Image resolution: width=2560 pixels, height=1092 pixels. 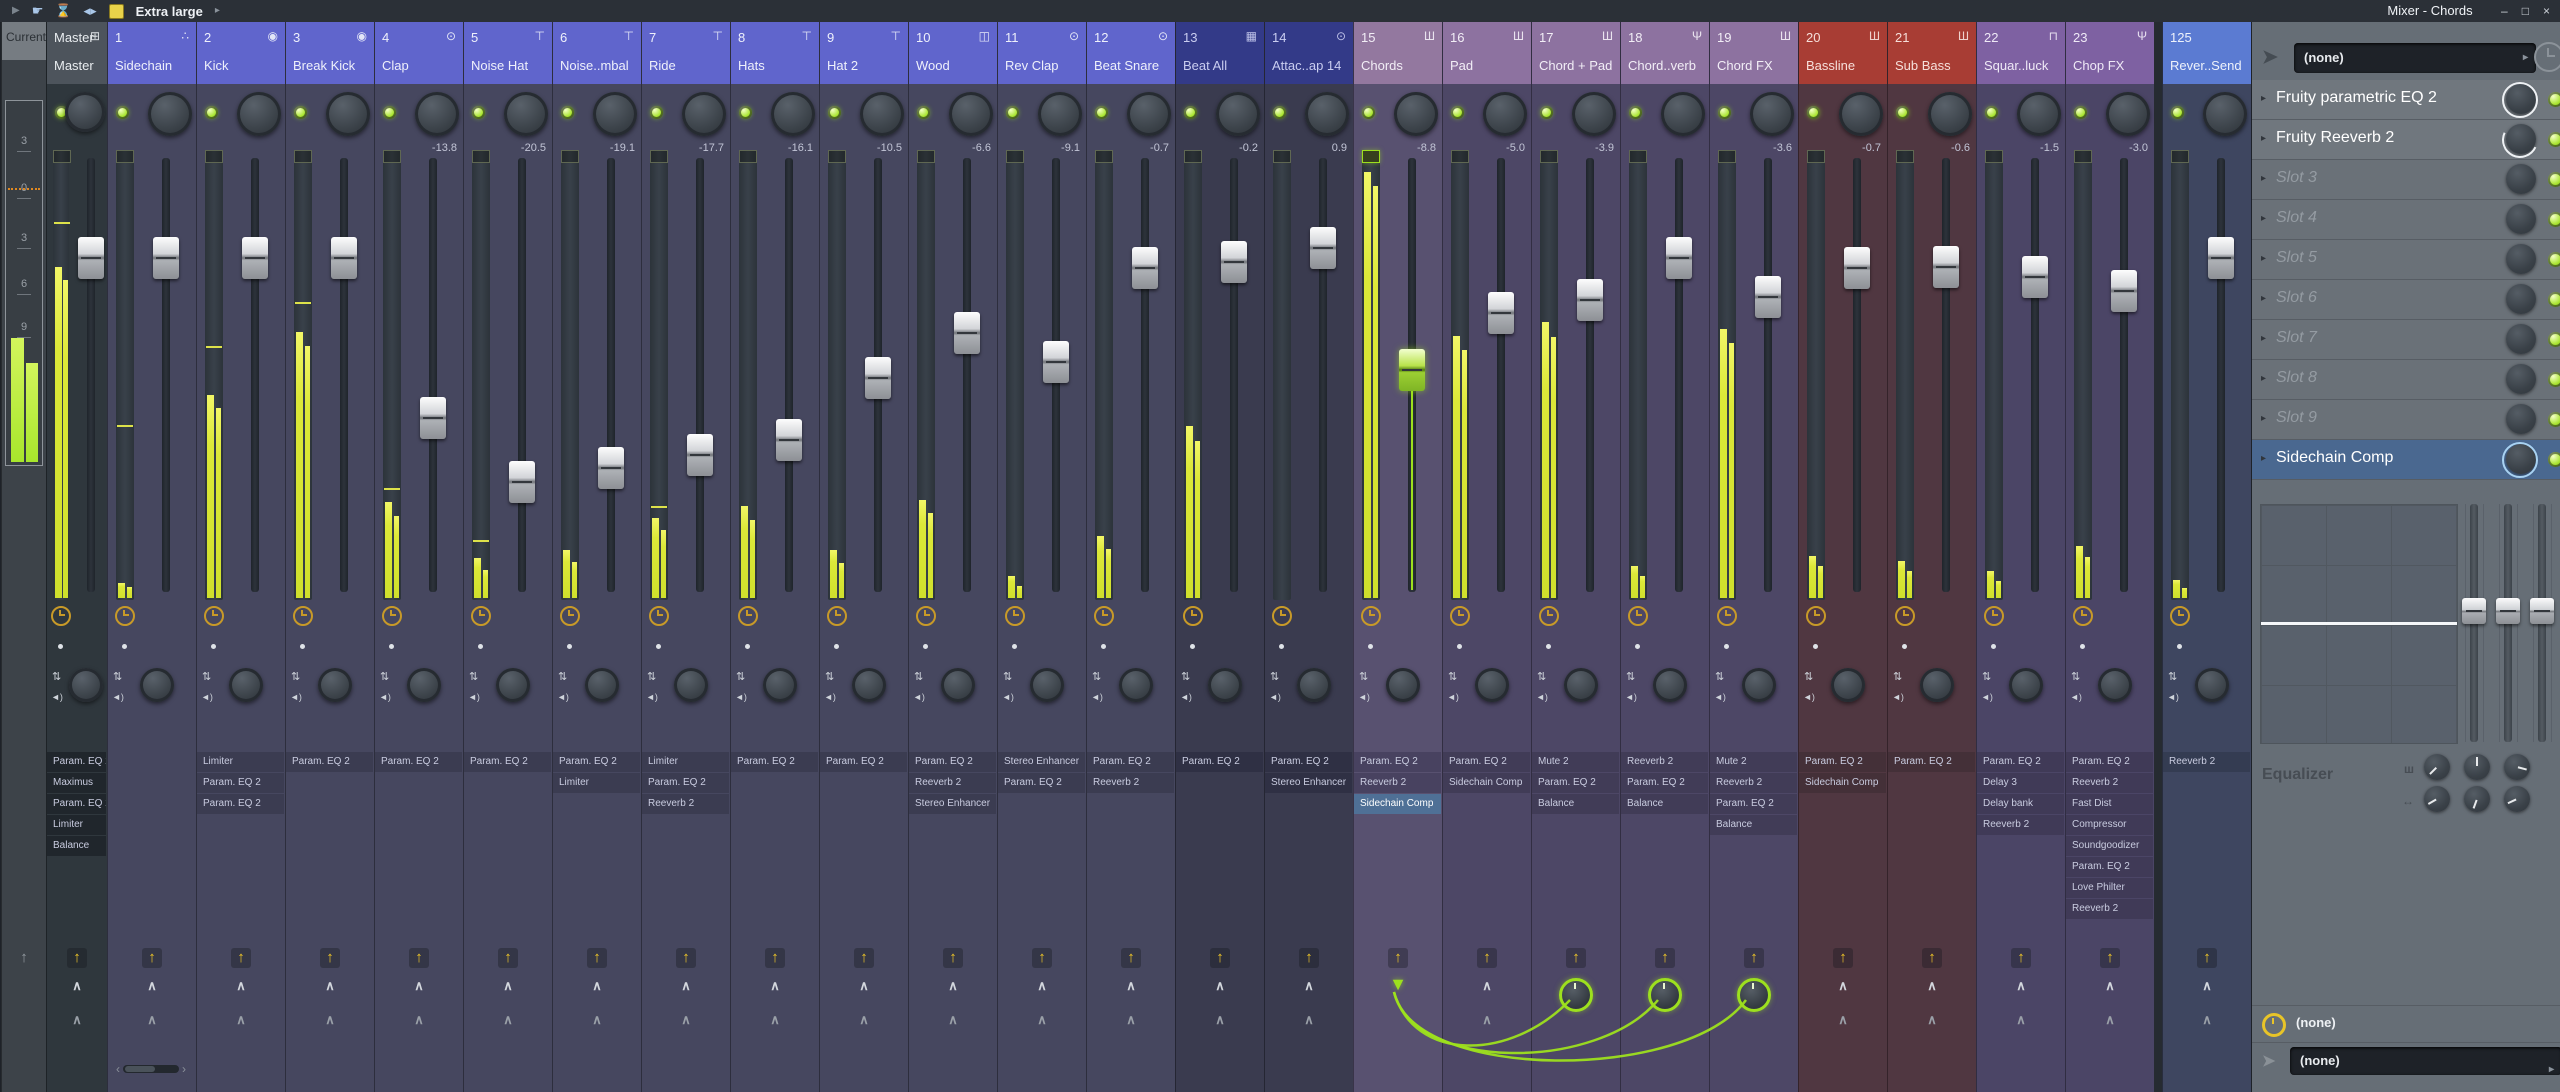 I want to click on effect-slot-slot-6: ▸ Slot 6, so click(x=2406, y=300).